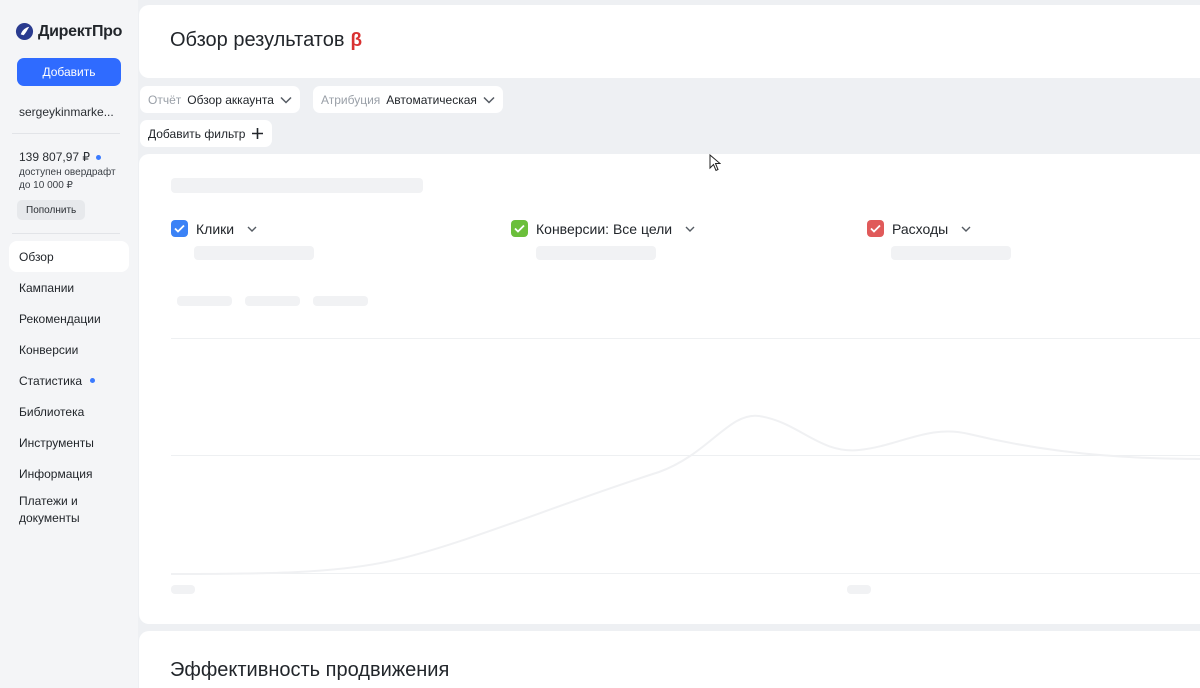 This screenshot has height=688, width=1200. Describe the element at coordinates (56, 473) in the screenshot. I see `sidebar-item-label: Информация` at that location.